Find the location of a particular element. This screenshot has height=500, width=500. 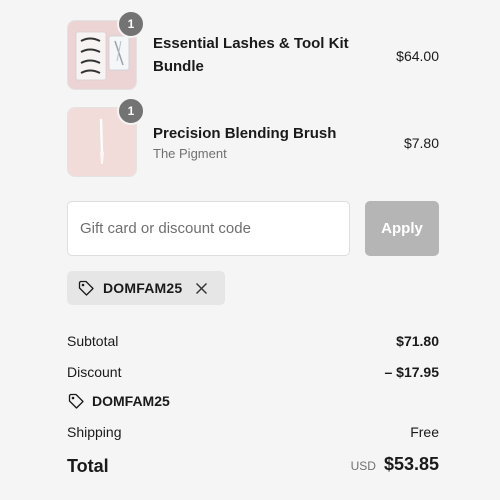

discount-form: Apply is located at coordinates (253, 228).